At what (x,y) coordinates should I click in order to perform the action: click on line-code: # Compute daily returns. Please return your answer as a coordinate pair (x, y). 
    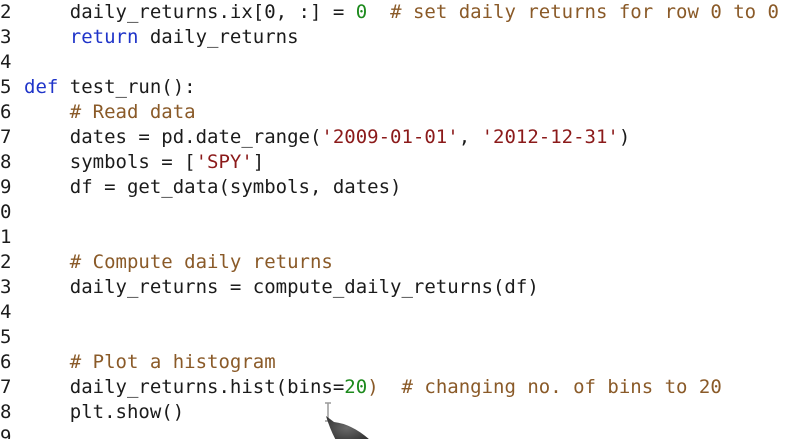
    Looking at the image, I should click on (178, 262).